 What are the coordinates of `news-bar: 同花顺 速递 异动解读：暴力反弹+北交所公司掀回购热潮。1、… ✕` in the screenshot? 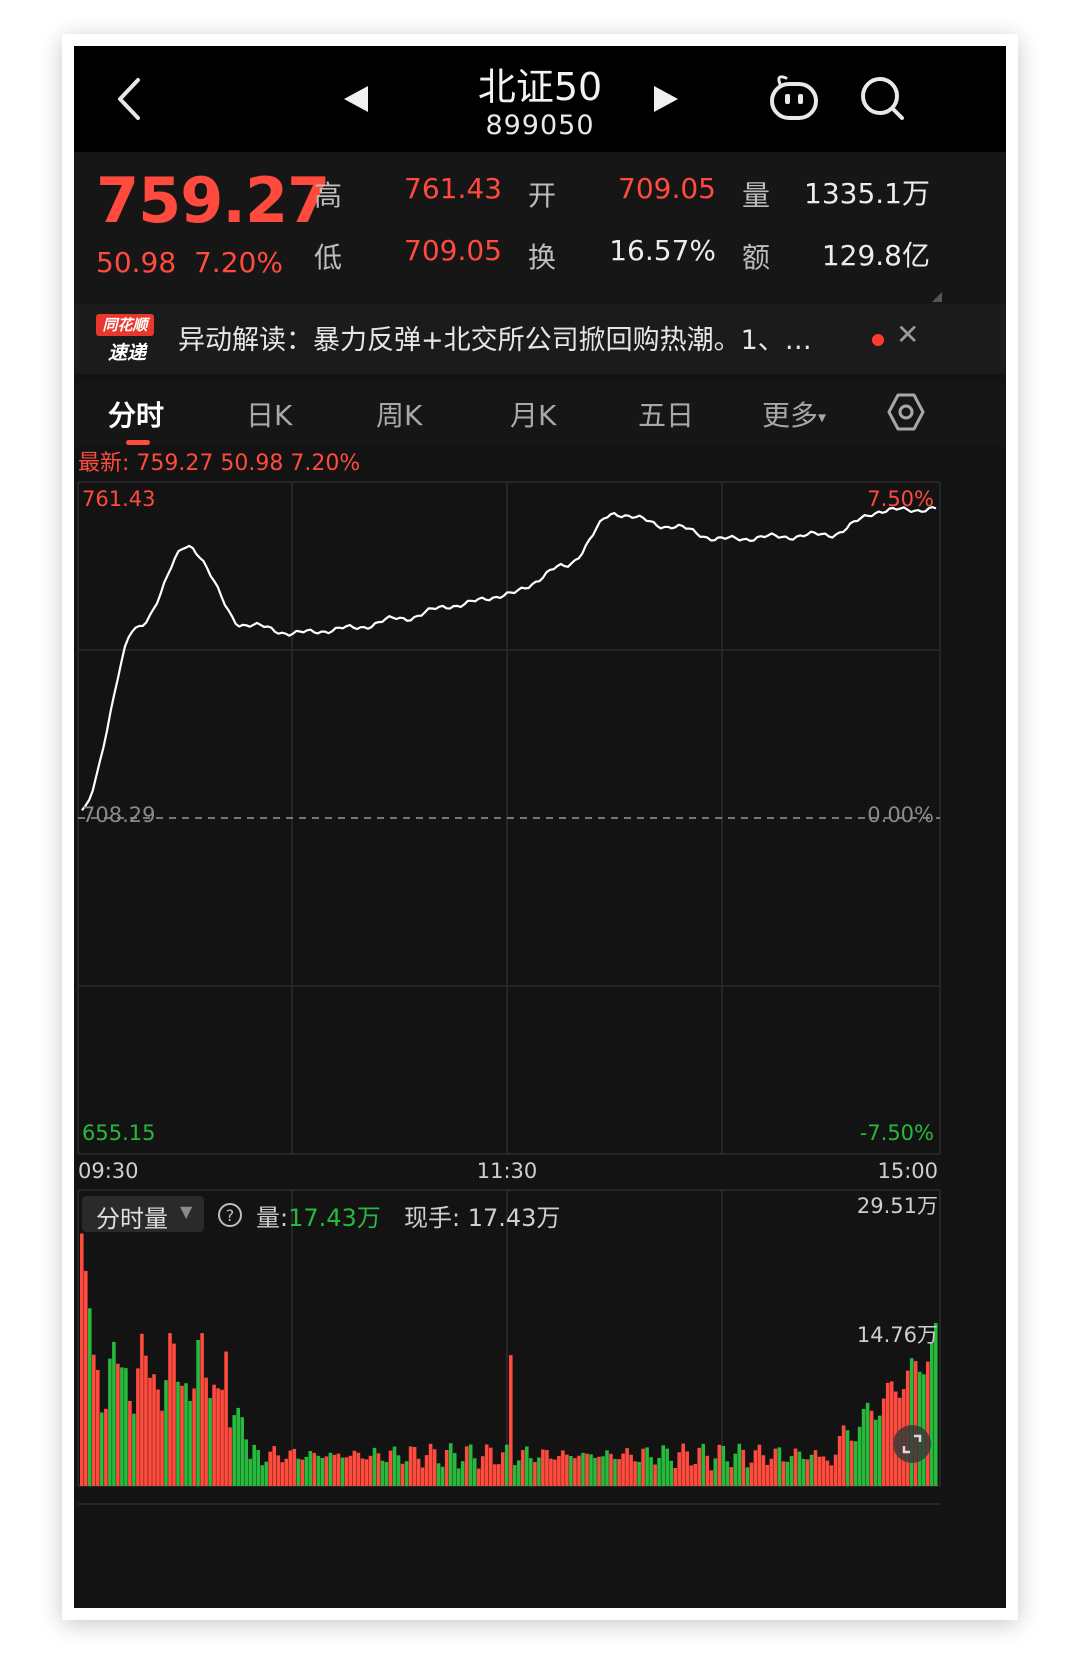 It's located at (540, 339).